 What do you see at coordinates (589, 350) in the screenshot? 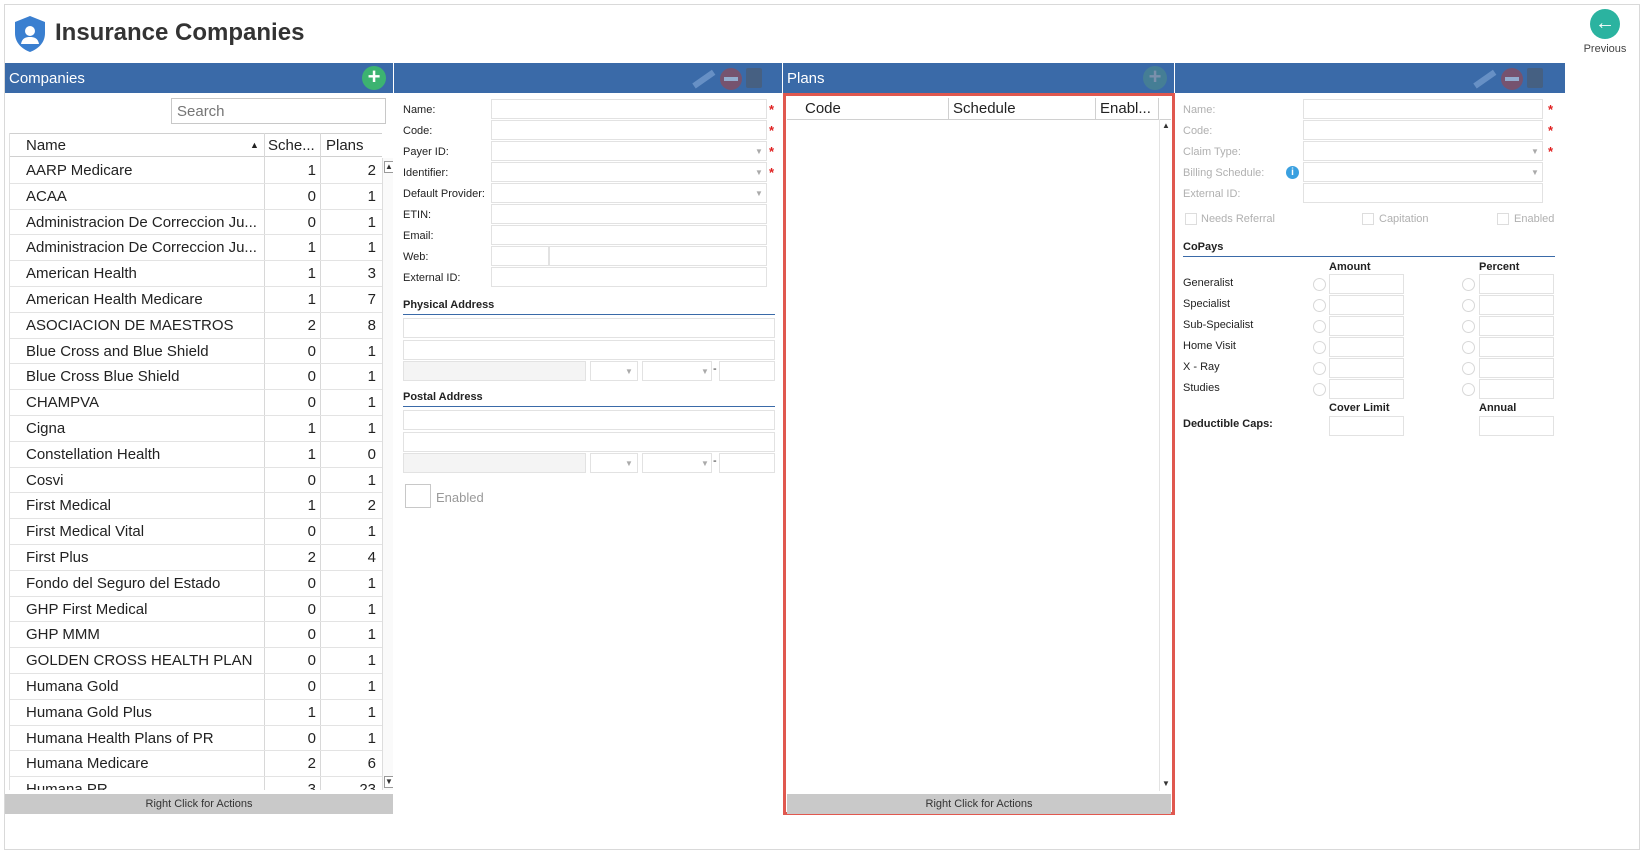
I see `physical-address-line2` at bounding box center [589, 350].